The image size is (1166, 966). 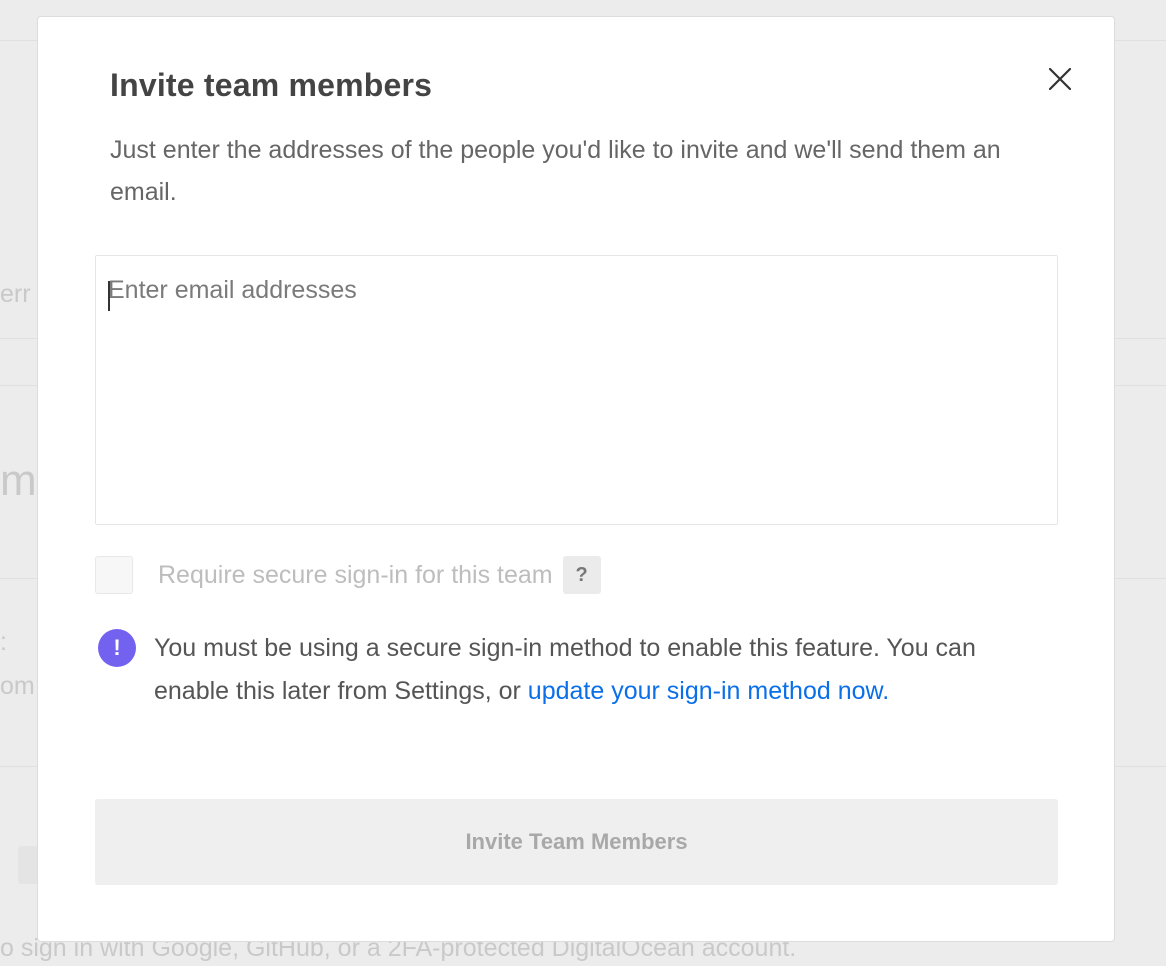 I want to click on modal-title: Invite team members, so click(x=271, y=85).